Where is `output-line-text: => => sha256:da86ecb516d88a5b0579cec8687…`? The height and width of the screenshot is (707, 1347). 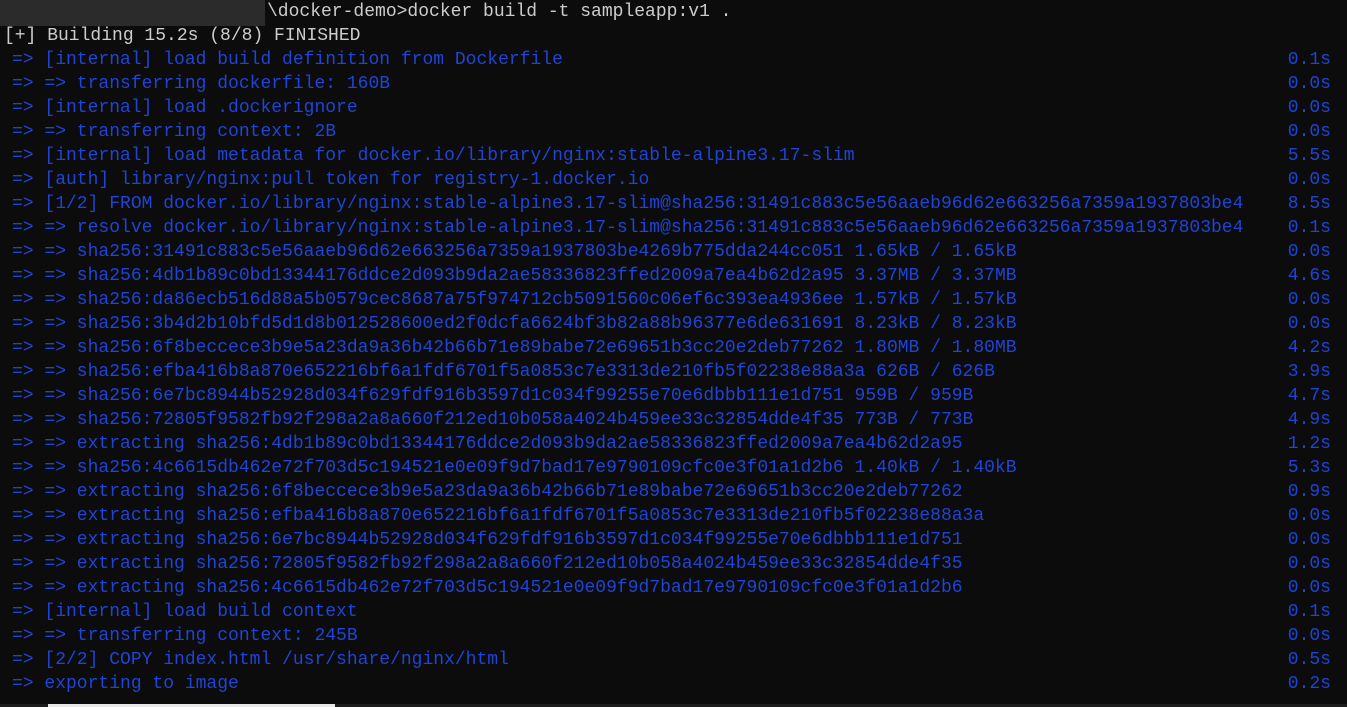 output-line-text: => => sha256:da86ecb516d88a5b0579cec8687… is located at coordinates (514, 300).